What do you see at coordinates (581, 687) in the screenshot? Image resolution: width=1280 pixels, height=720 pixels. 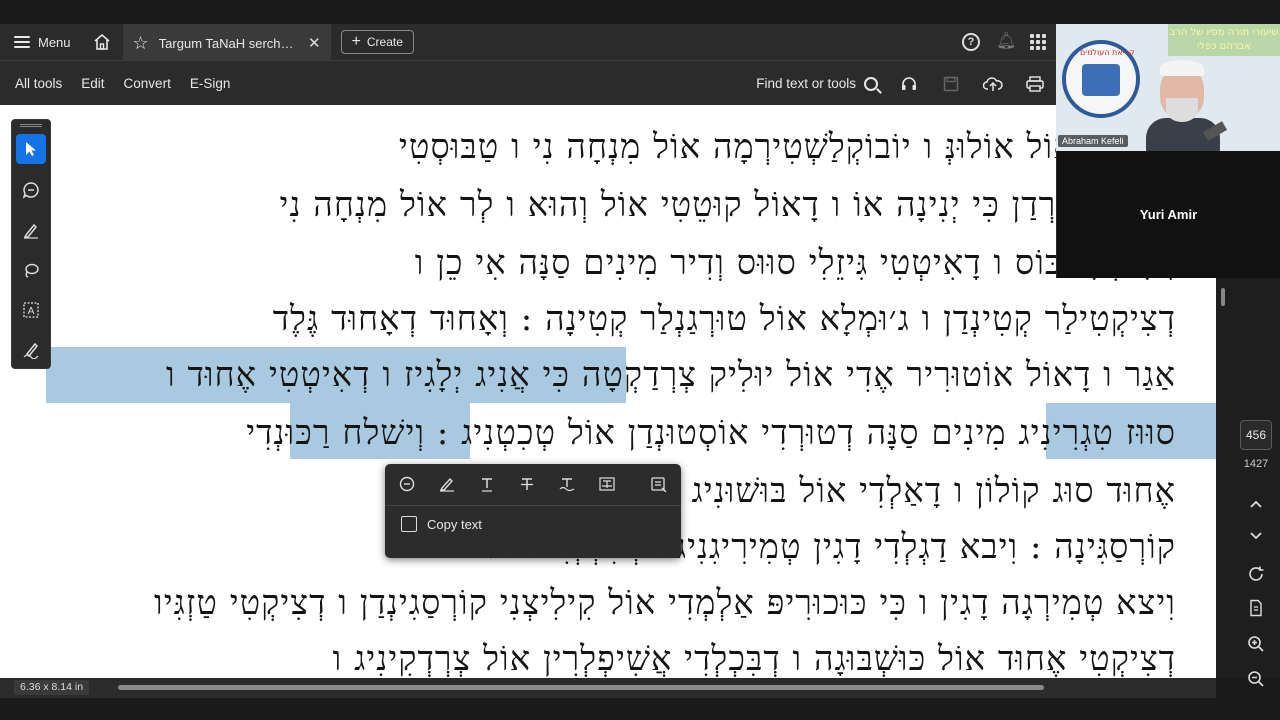 I see `horizontal-scrollbar` at bounding box center [581, 687].